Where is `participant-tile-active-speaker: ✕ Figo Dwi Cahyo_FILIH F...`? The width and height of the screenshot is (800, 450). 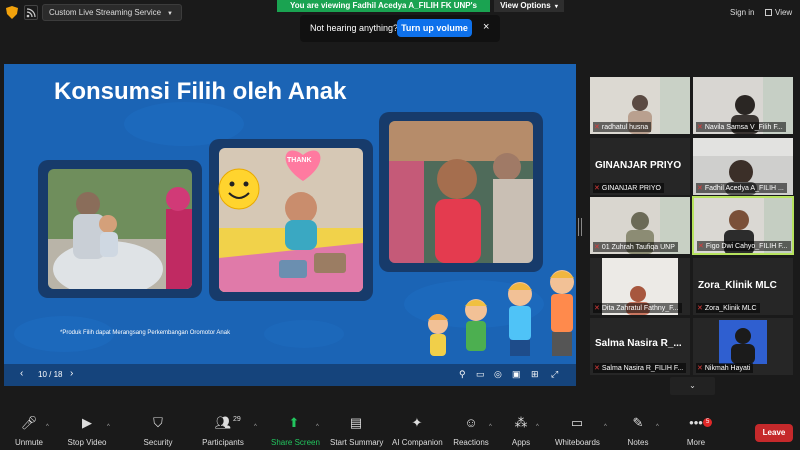
participant-tile-active-speaker: ✕ Figo Dwi Cahyo_FILIH F... is located at coordinates (743, 225).